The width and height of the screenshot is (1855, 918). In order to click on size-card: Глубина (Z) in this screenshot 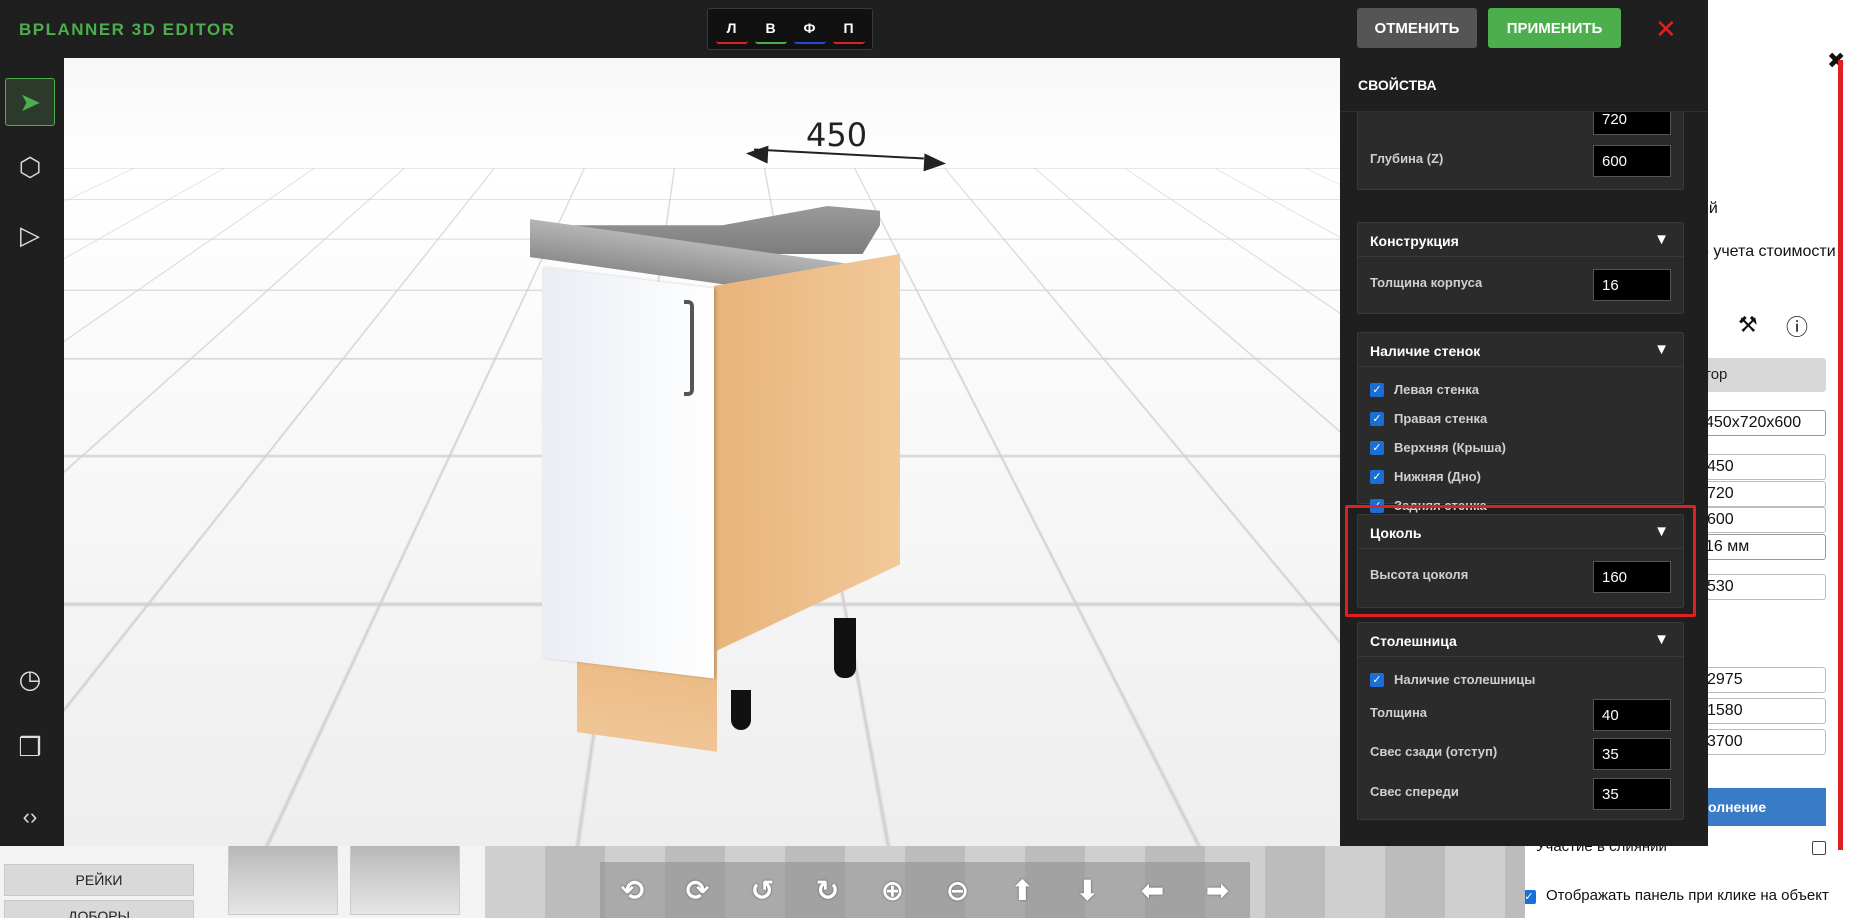, I will do `click(1520, 151)`.